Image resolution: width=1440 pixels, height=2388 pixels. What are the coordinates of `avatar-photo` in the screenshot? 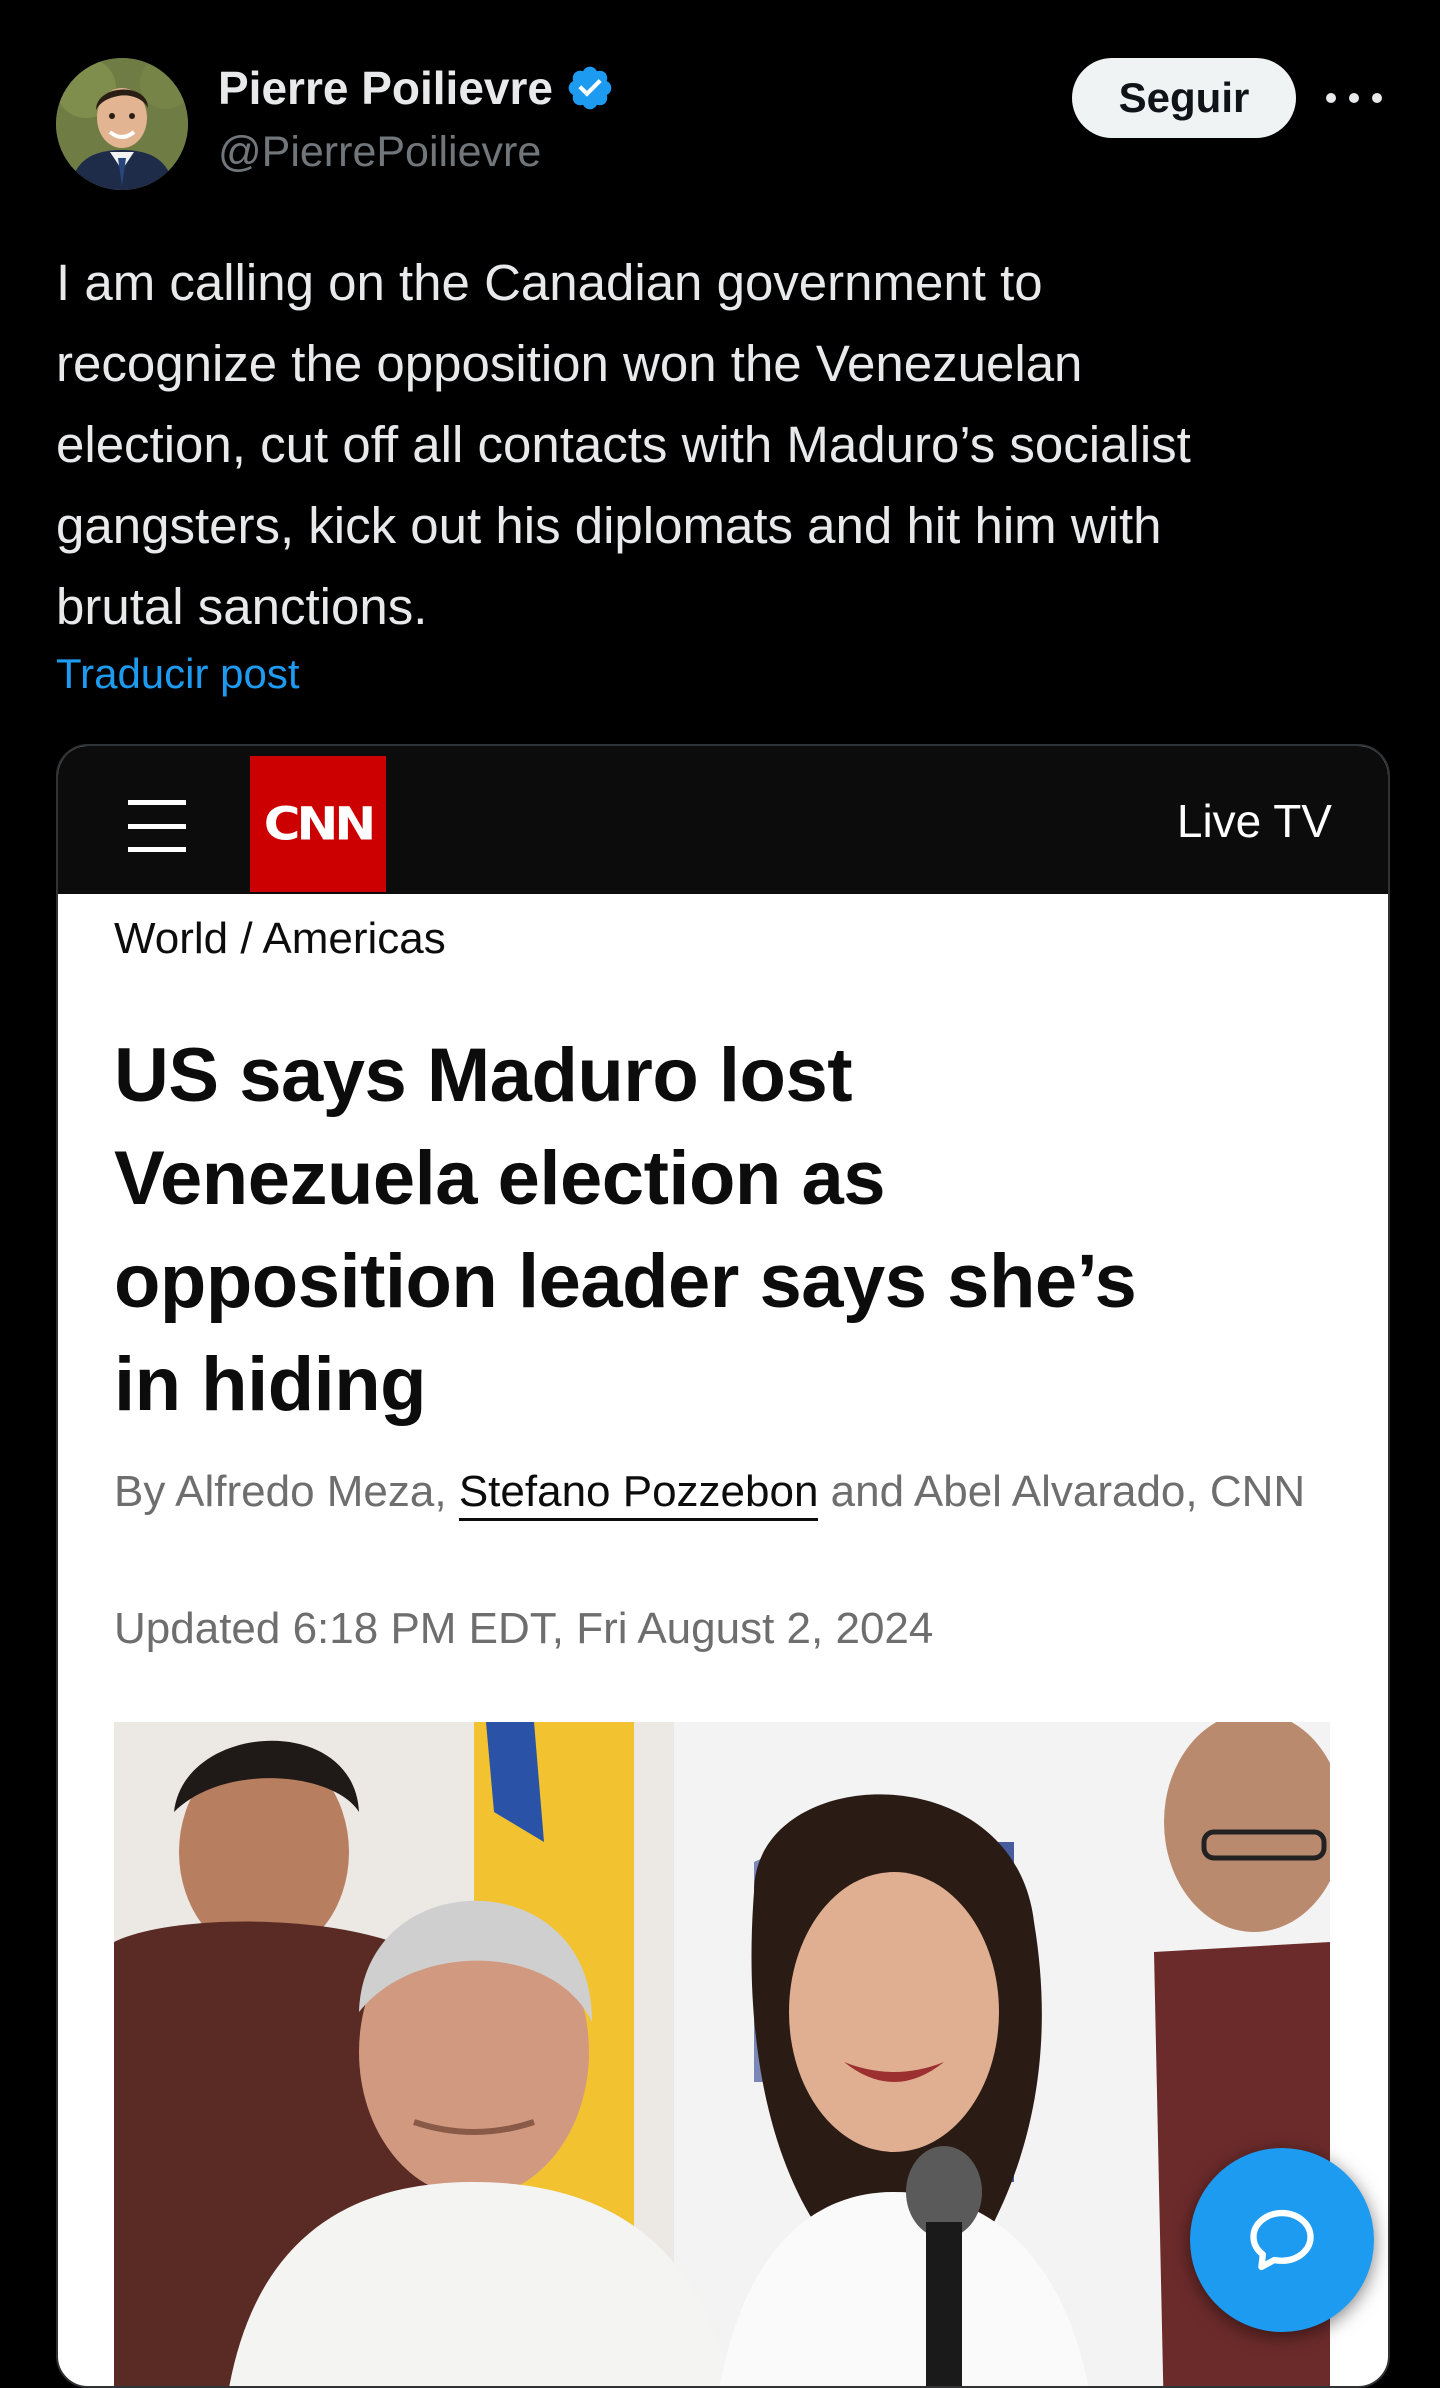 It's located at (122, 124).